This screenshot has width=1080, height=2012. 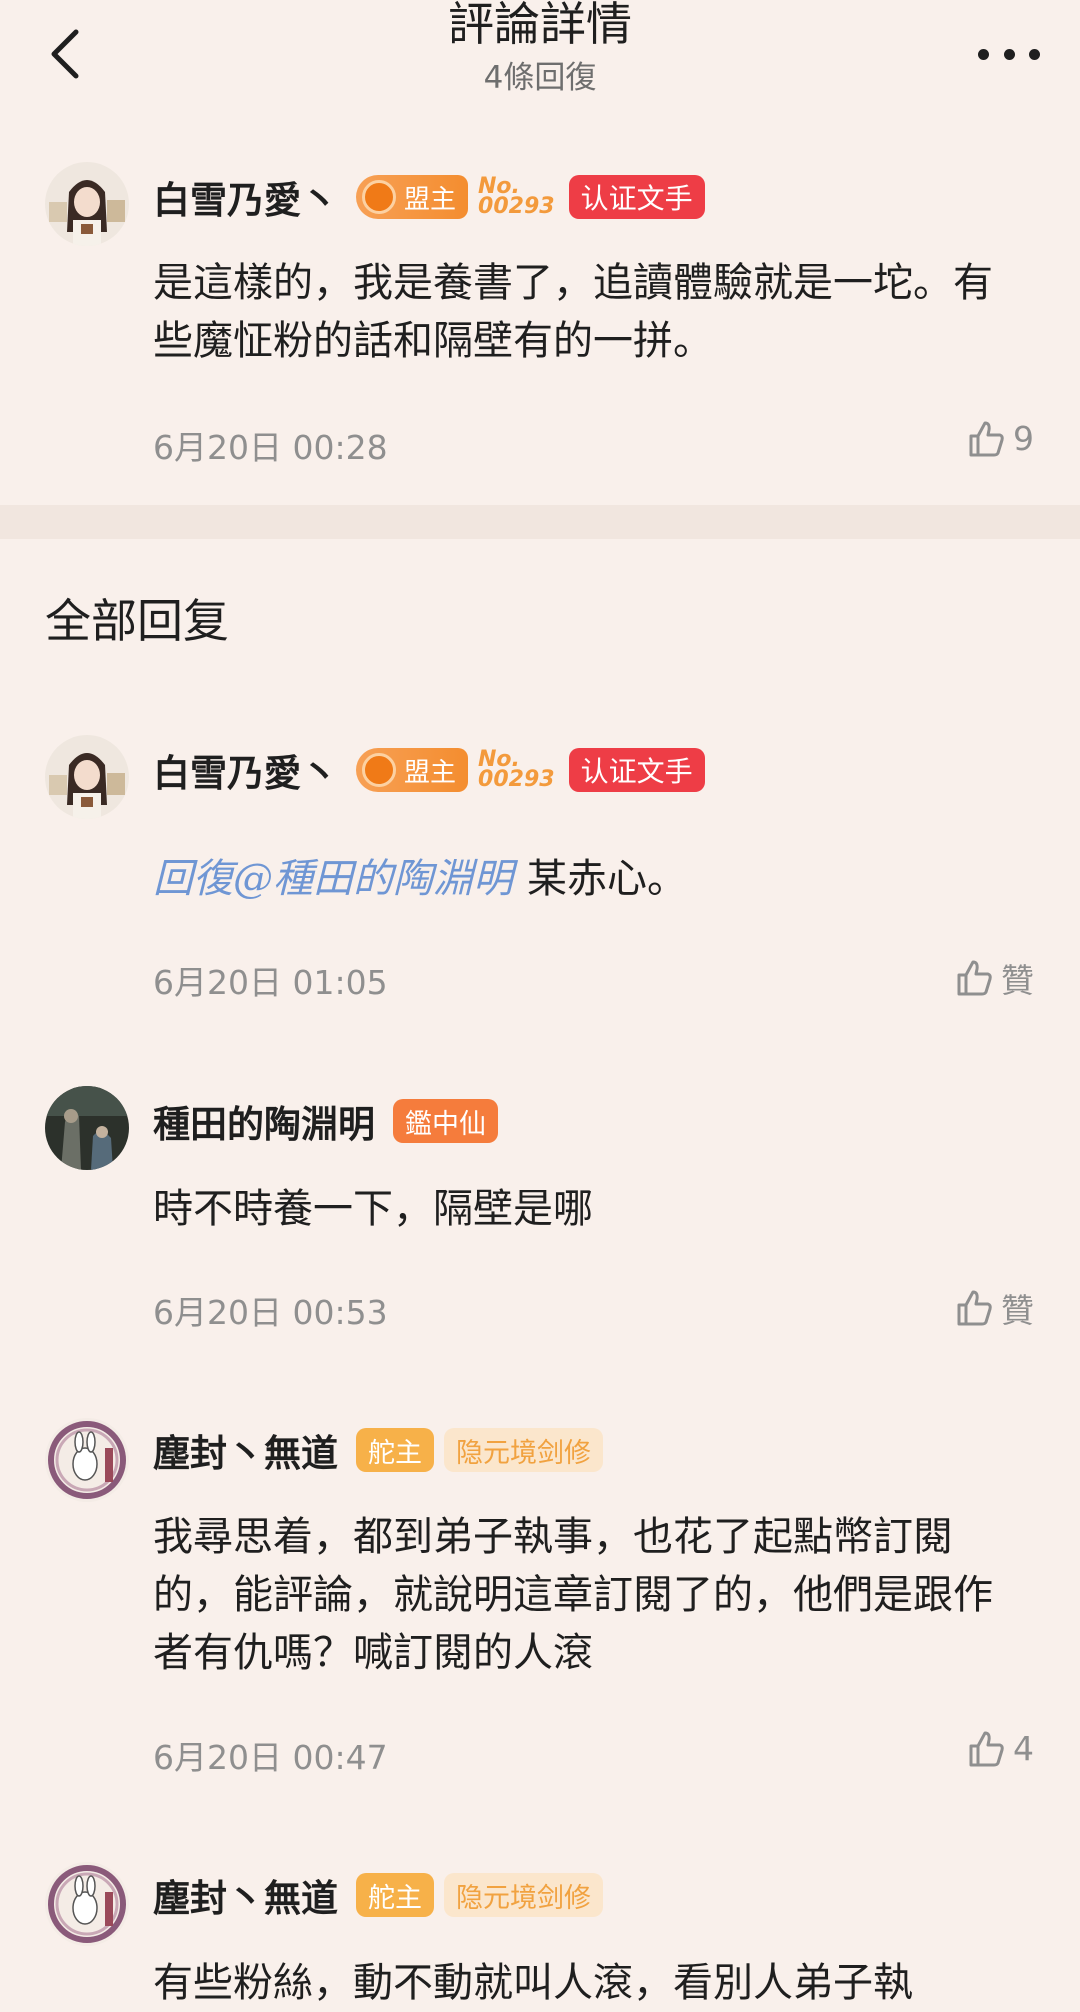 I want to click on like-button: 4, so click(x=1000, y=1748).